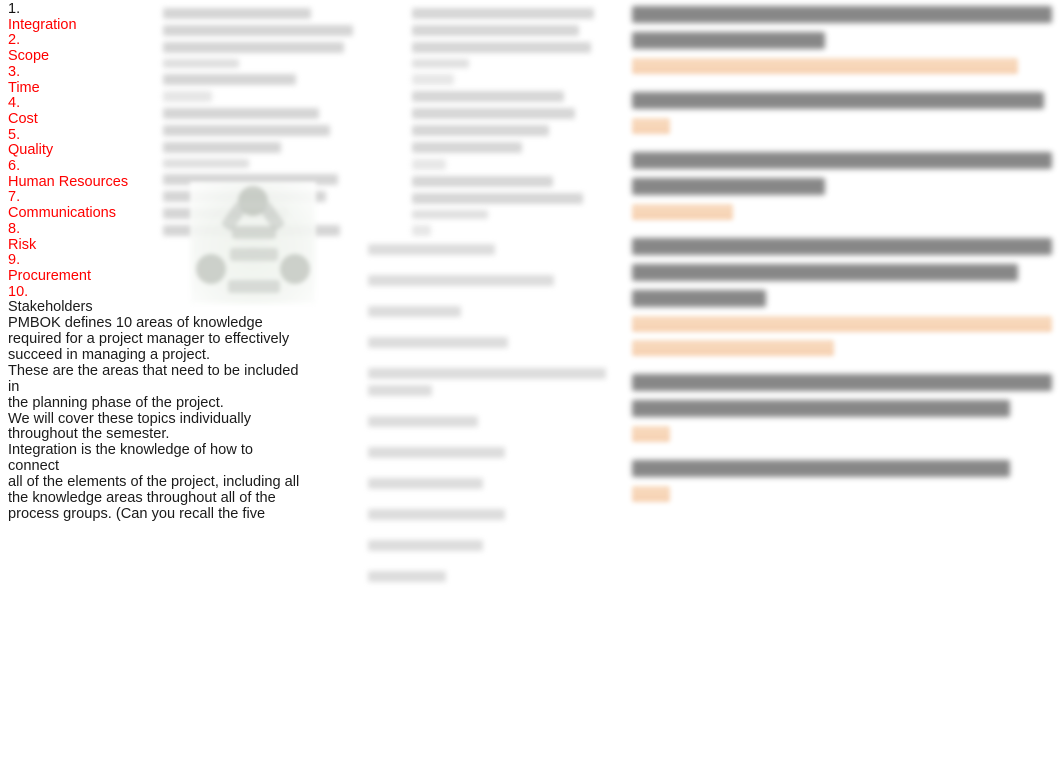  Describe the element at coordinates (295, 269) in the screenshot. I see `diagram-node-right` at that location.